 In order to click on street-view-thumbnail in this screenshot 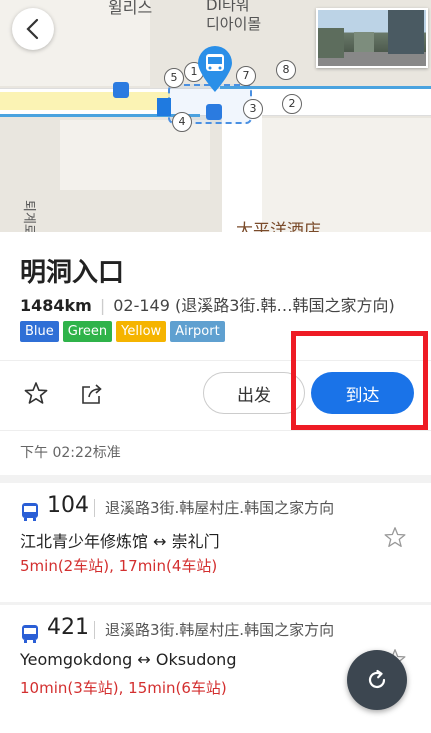, I will do `click(372, 38)`.